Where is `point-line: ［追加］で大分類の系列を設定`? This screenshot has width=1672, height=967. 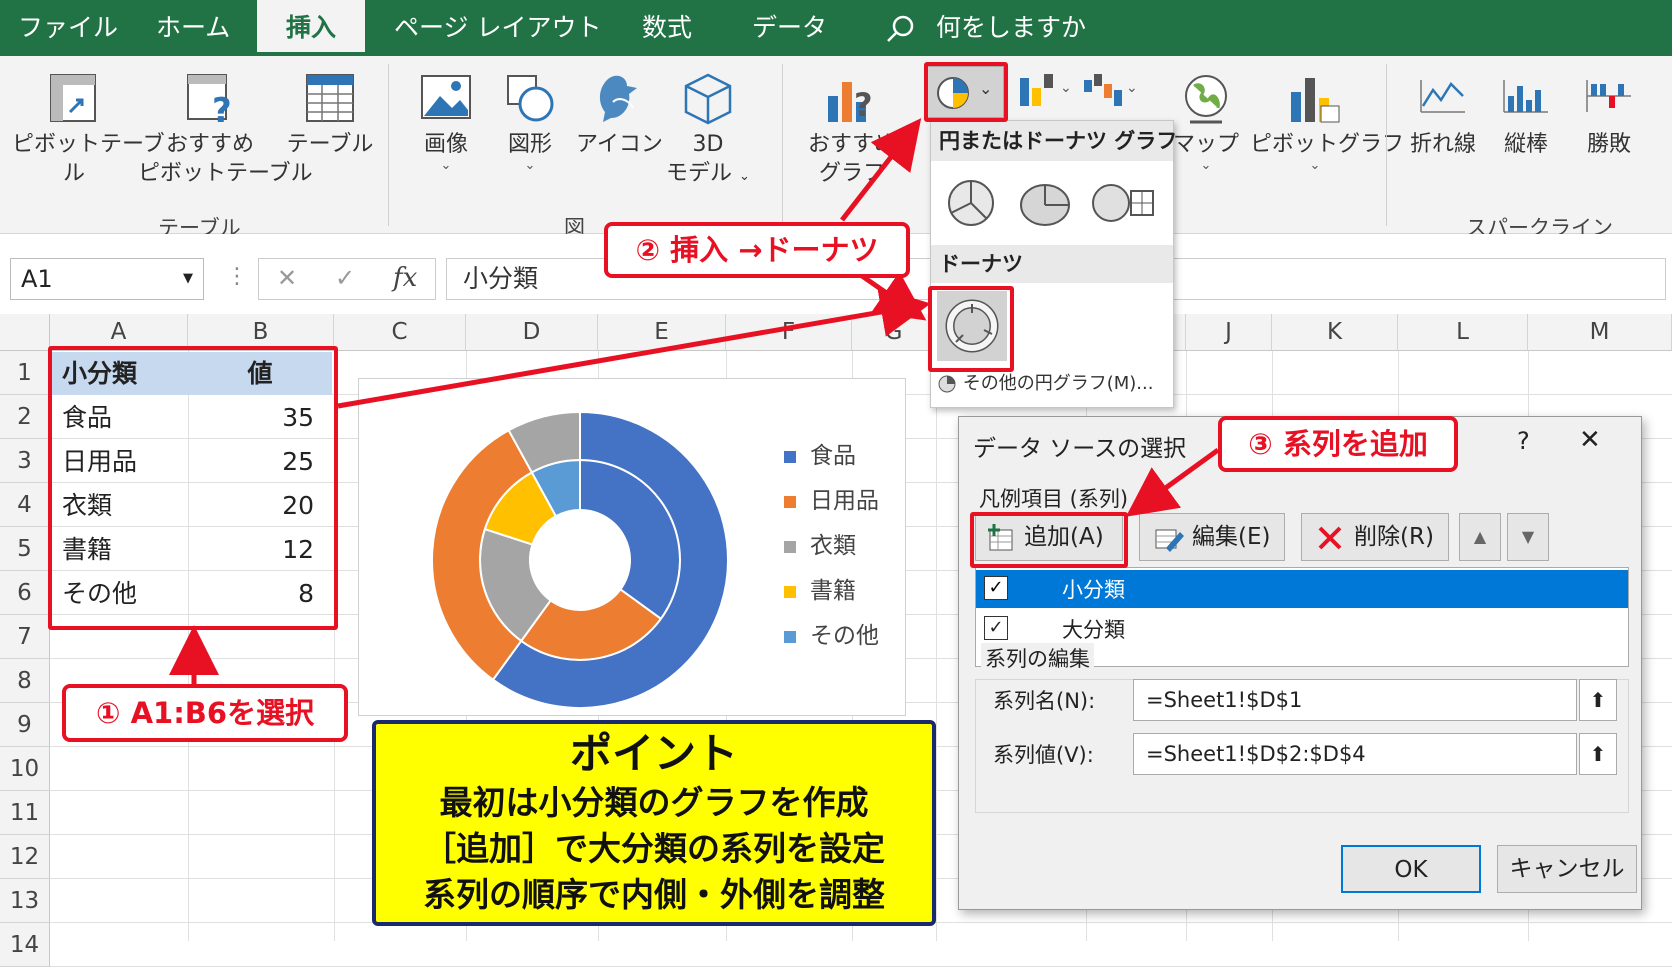
point-line: ［追加］で大分類の系列を設定 is located at coordinates (654, 848).